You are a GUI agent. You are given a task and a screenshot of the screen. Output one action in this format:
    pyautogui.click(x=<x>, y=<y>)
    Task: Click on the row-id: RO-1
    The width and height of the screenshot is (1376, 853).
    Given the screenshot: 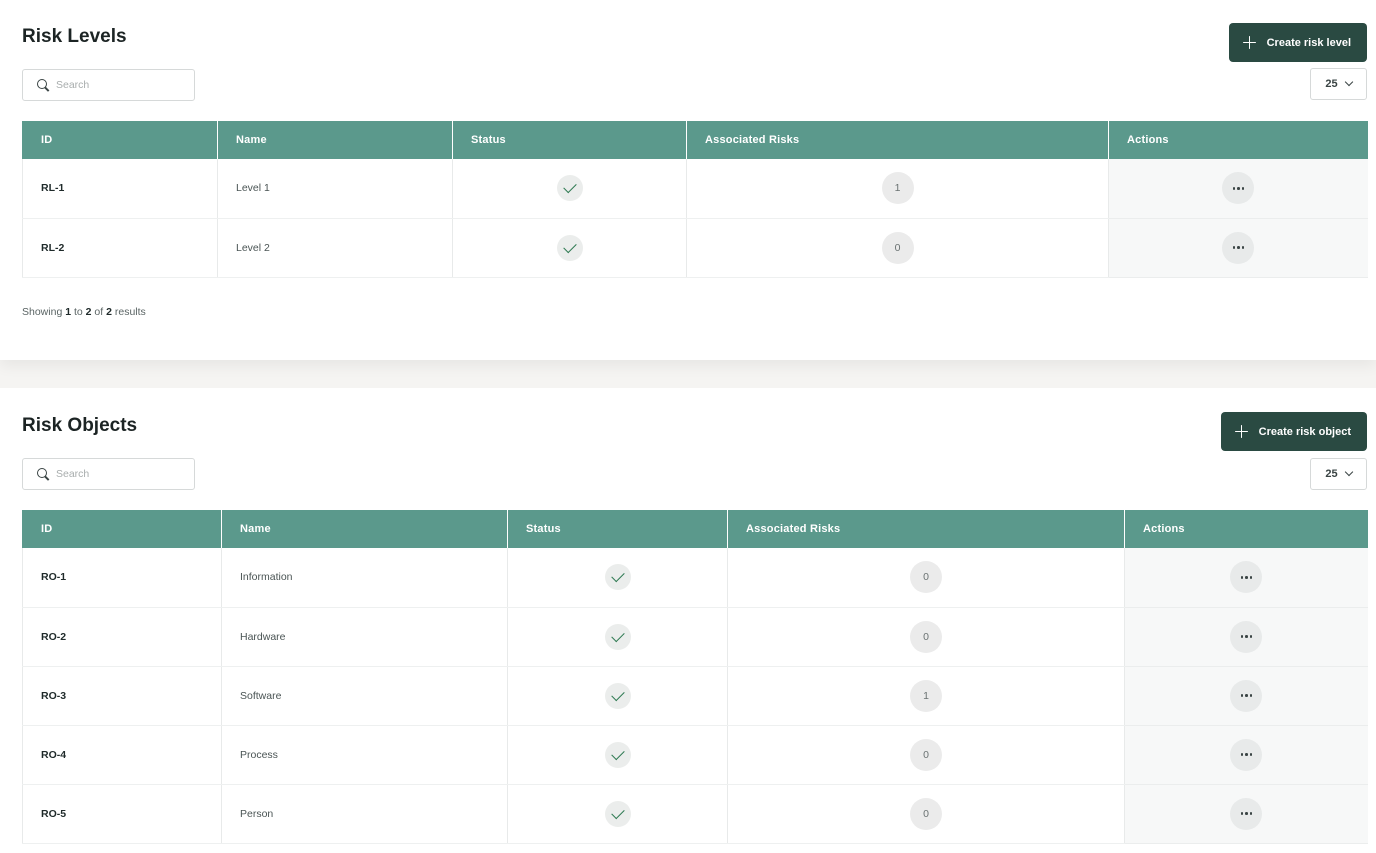 What is the action you would take?
    pyautogui.click(x=122, y=578)
    